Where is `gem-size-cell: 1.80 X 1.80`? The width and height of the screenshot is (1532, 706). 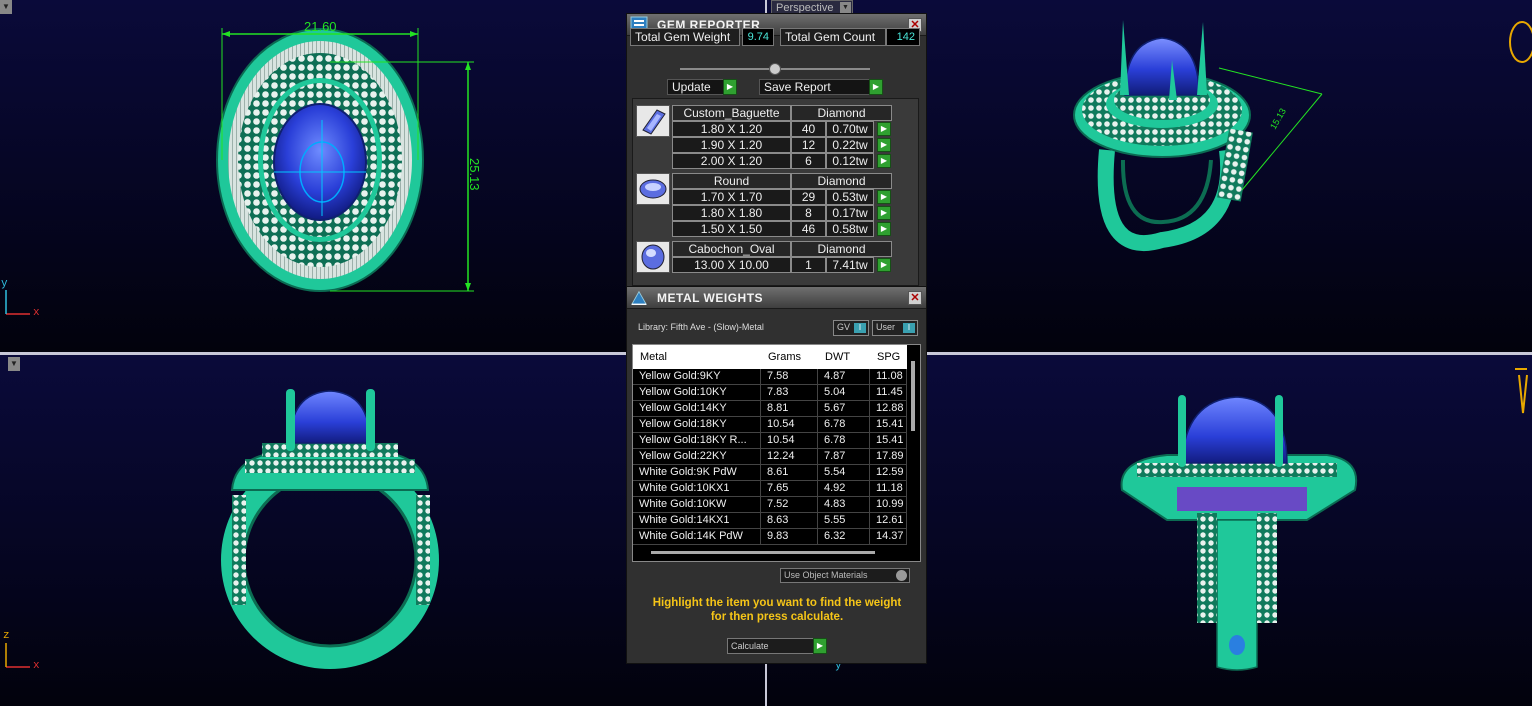 gem-size-cell: 1.80 X 1.80 is located at coordinates (731, 213).